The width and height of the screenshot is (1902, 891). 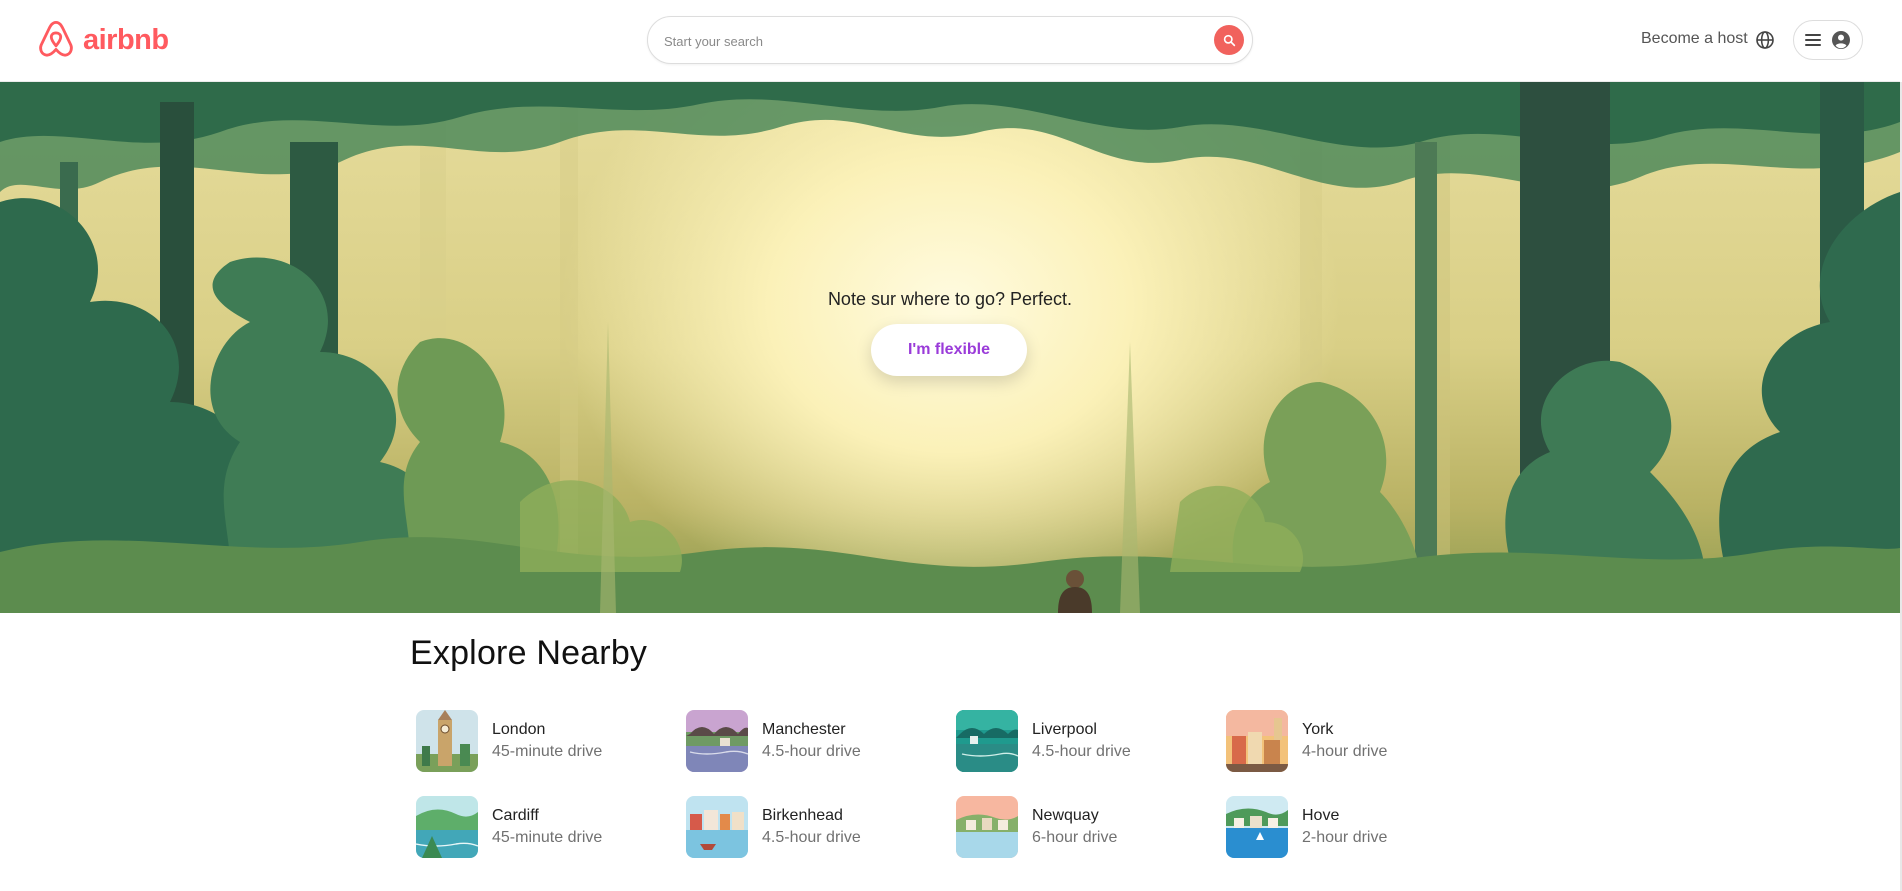 I want to click on im-flexible-button: I'm flexible, so click(x=949, y=350).